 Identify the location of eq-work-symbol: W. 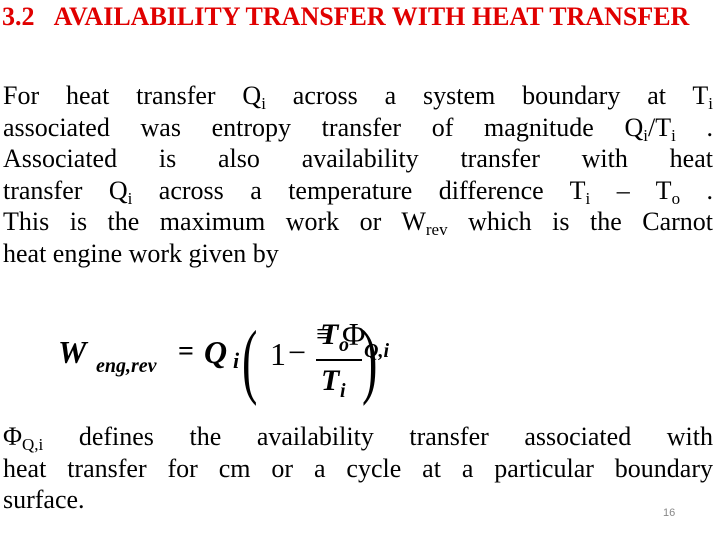
(72, 352).